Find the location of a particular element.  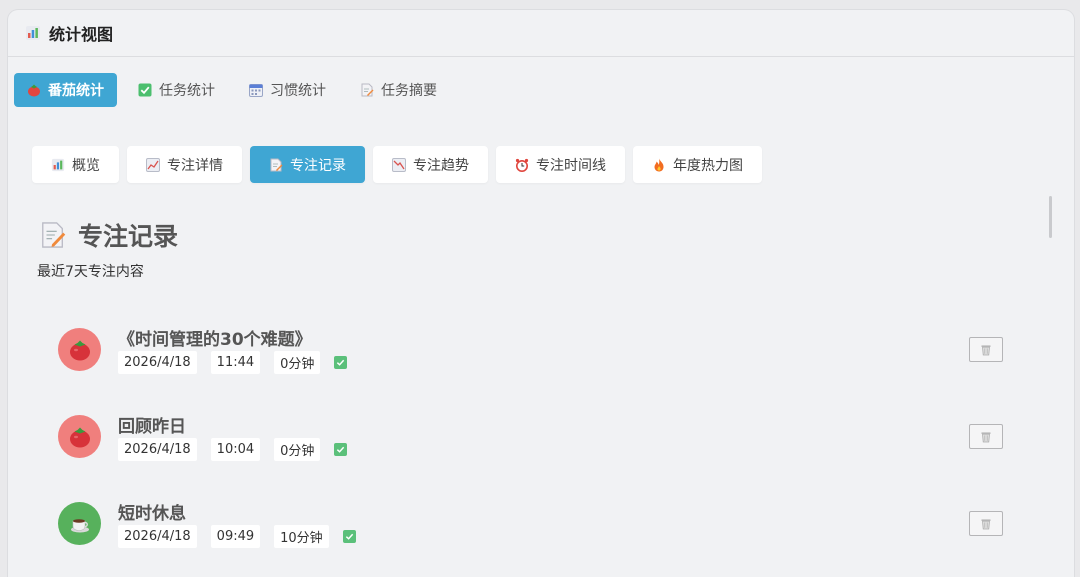

title-bar: 统计视图 is located at coordinates (541, 33).